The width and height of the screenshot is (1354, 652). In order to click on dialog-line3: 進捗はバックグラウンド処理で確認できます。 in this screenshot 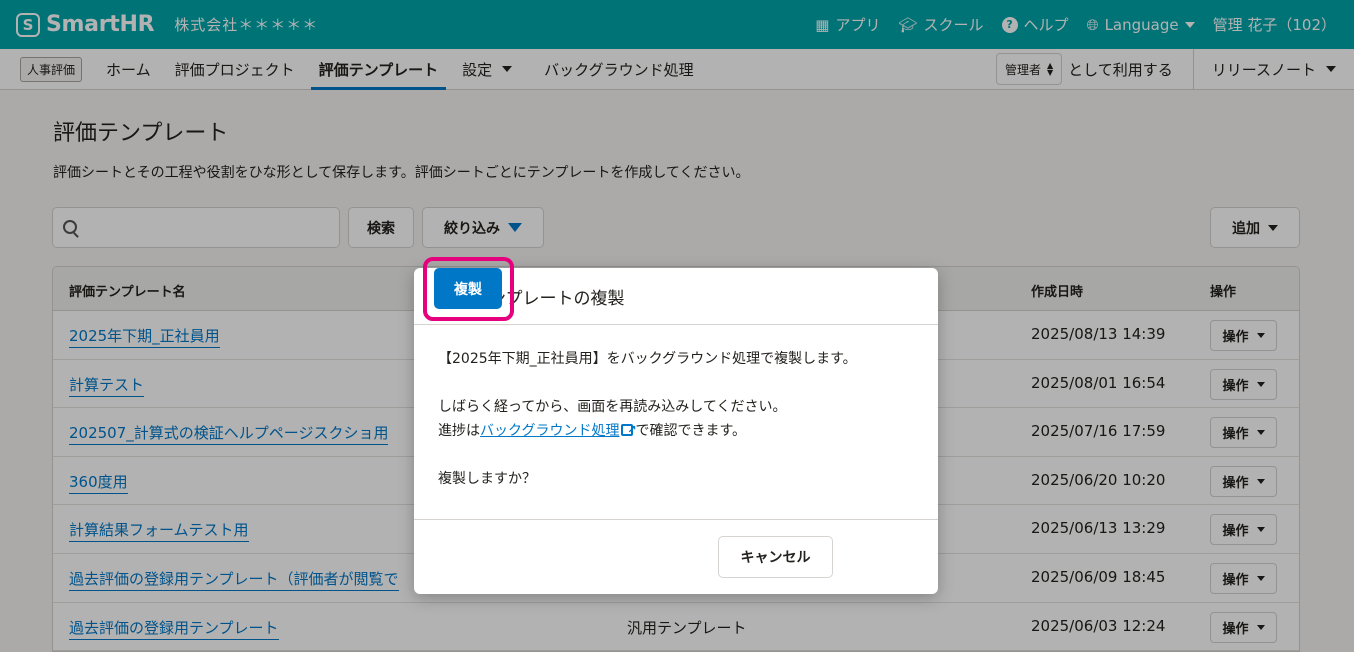, I will do `click(676, 430)`.